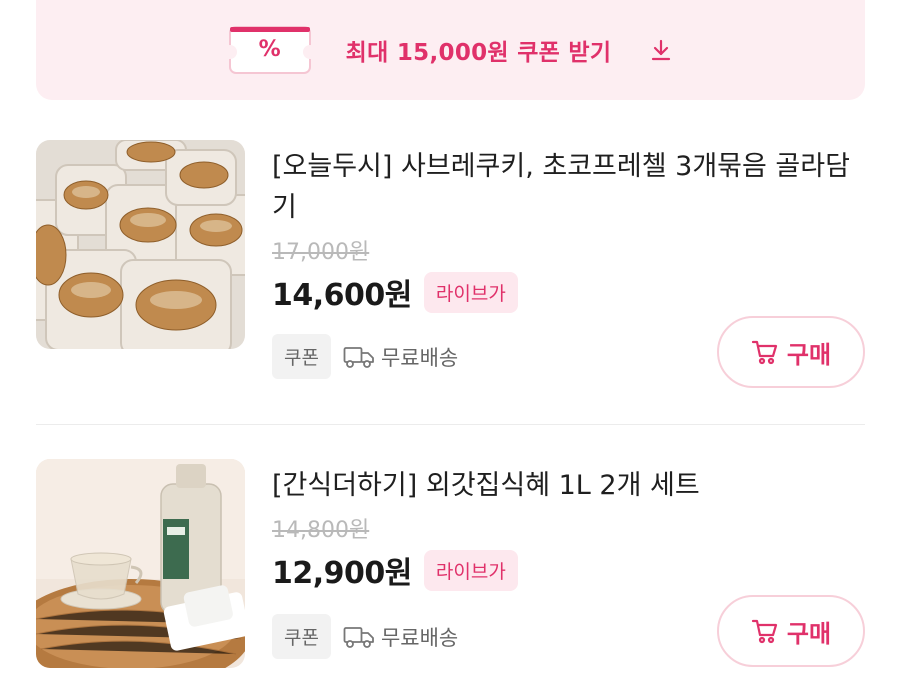 The width and height of the screenshot is (900, 696). I want to click on coupon-ticket-icon: %, so click(269, 50).